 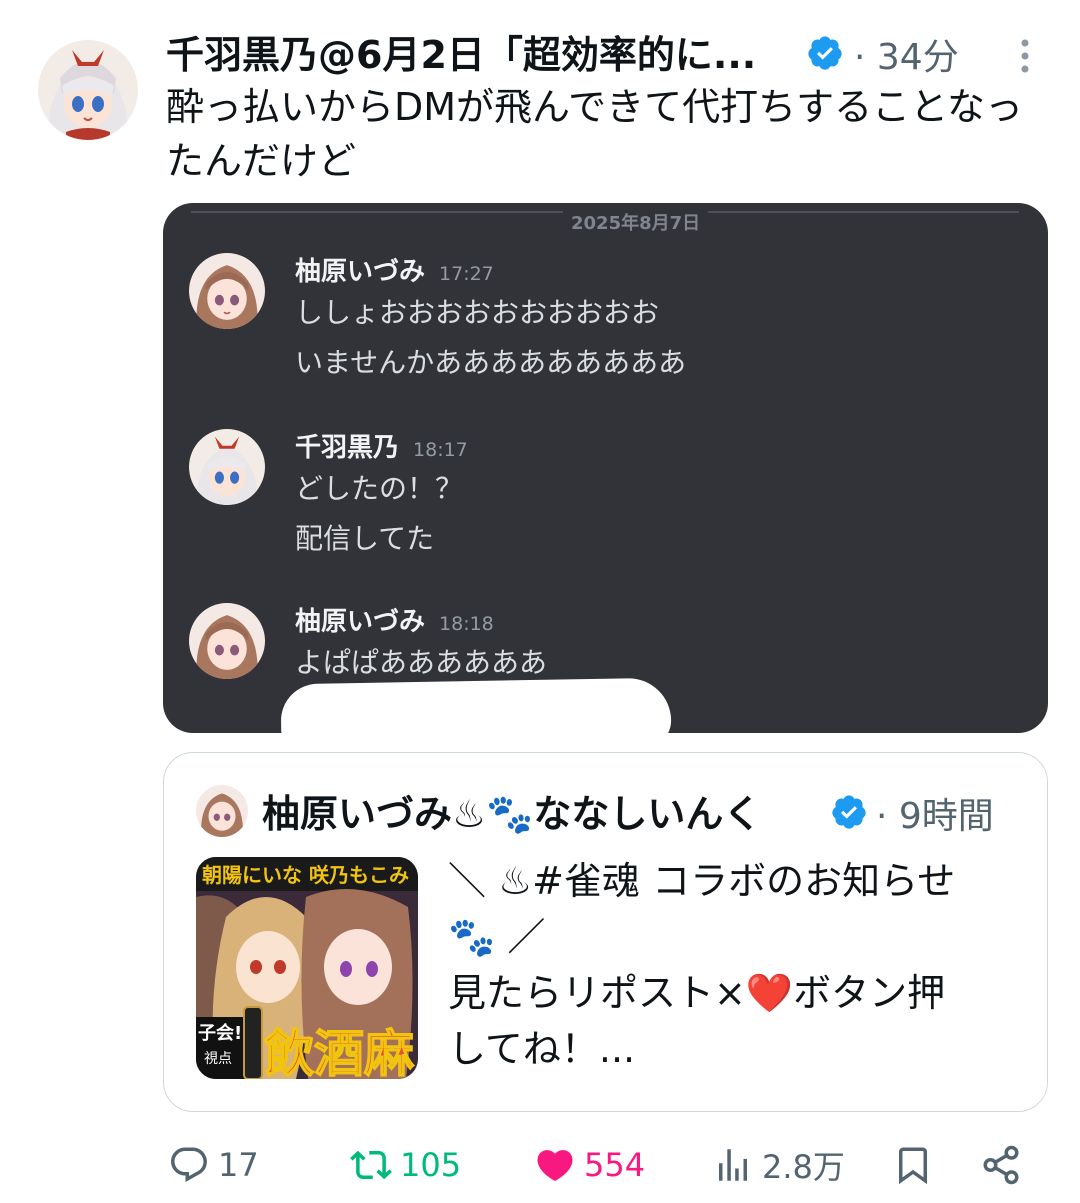 I want to click on quoted-text-line: ＼ ♨#雀魂 コラボのお知らせ, so click(x=702, y=881).